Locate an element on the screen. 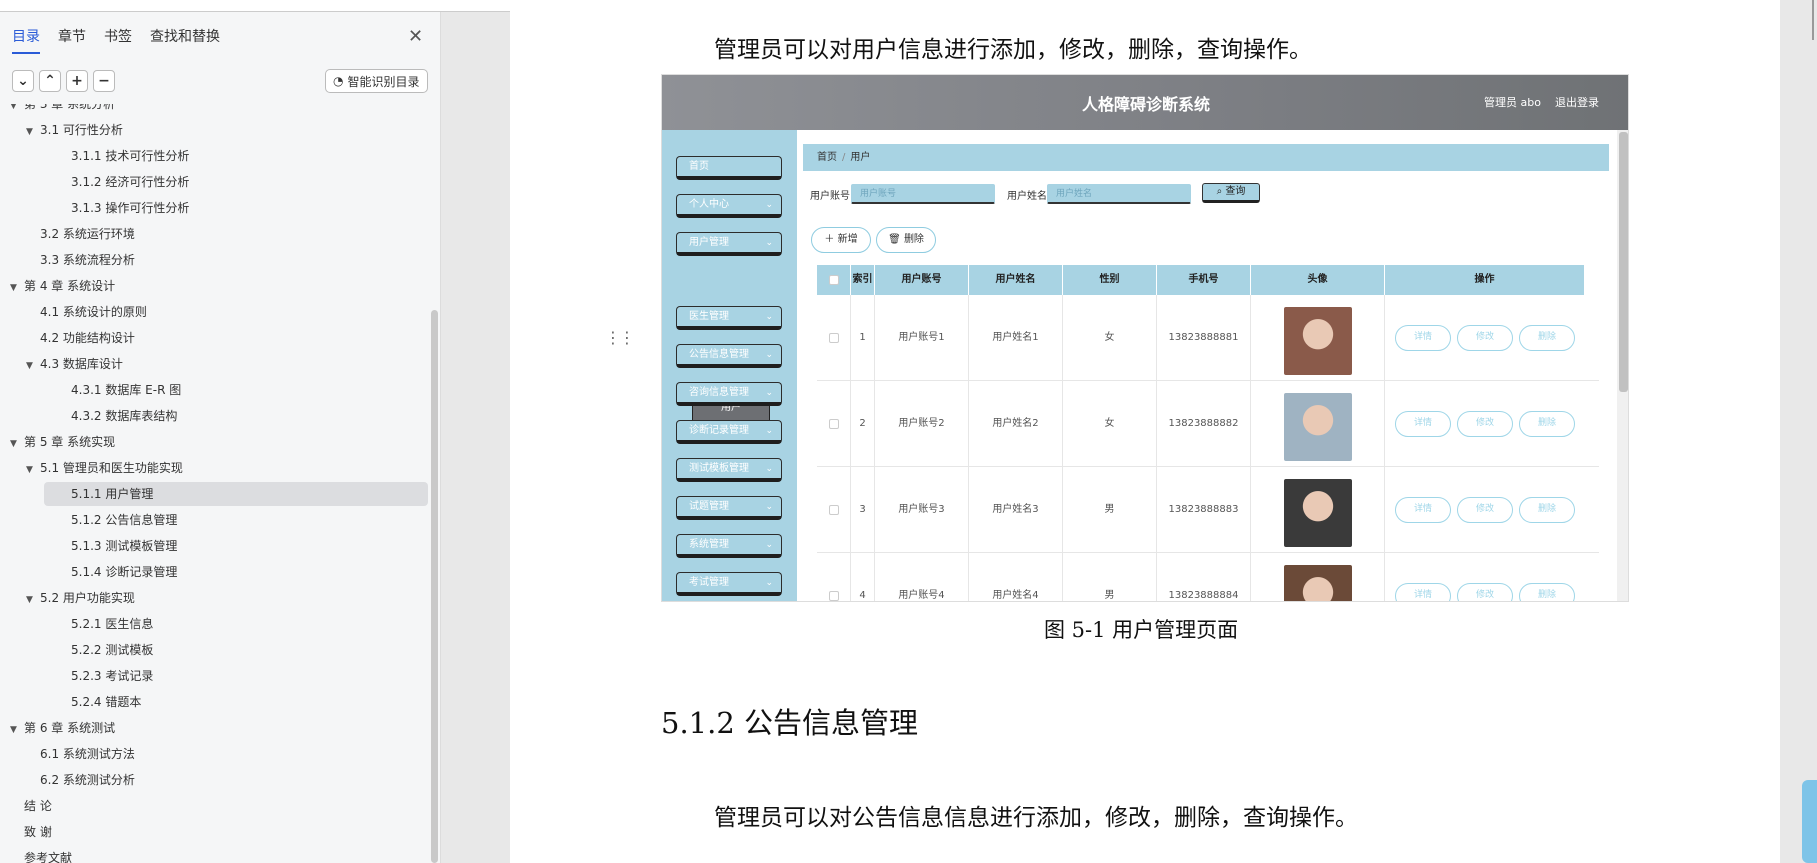 This screenshot has height=863, width=1817. toc-item: 3.1.1 技术可行性分析 is located at coordinates (130, 156).